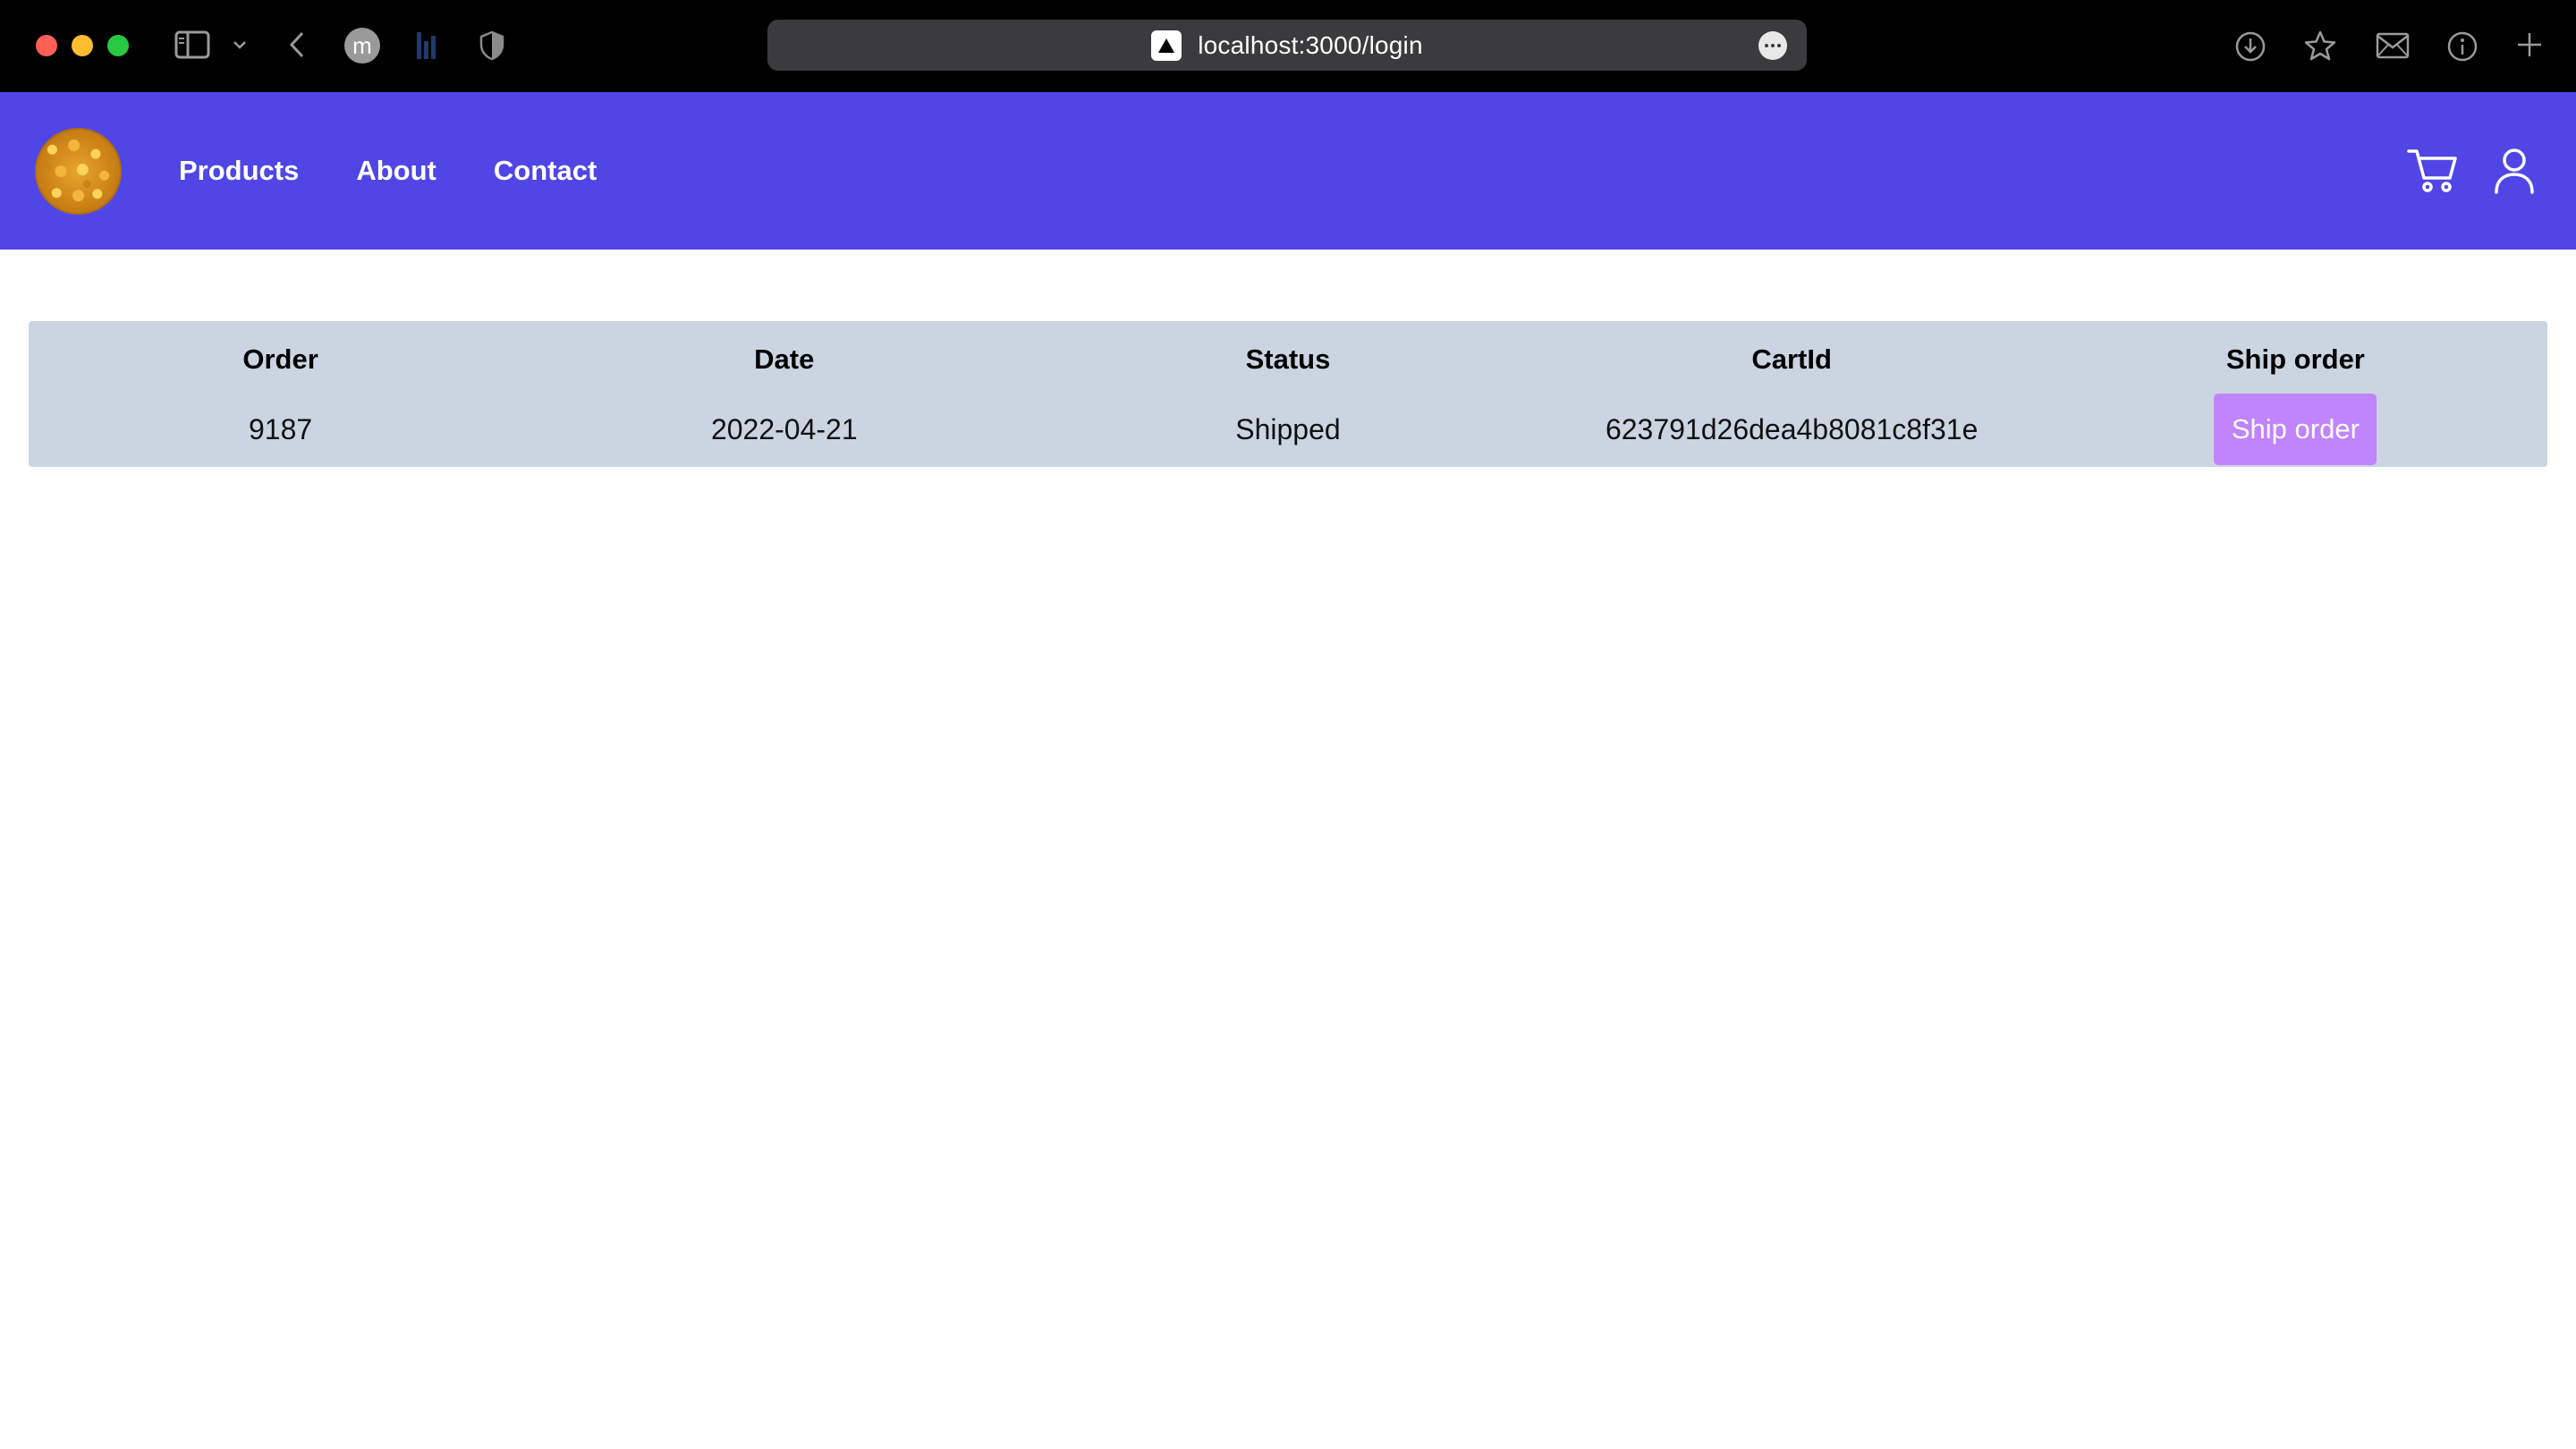  What do you see at coordinates (2514, 171) in the screenshot?
I see `user-account-icon` at bounding box center [2514, 171].